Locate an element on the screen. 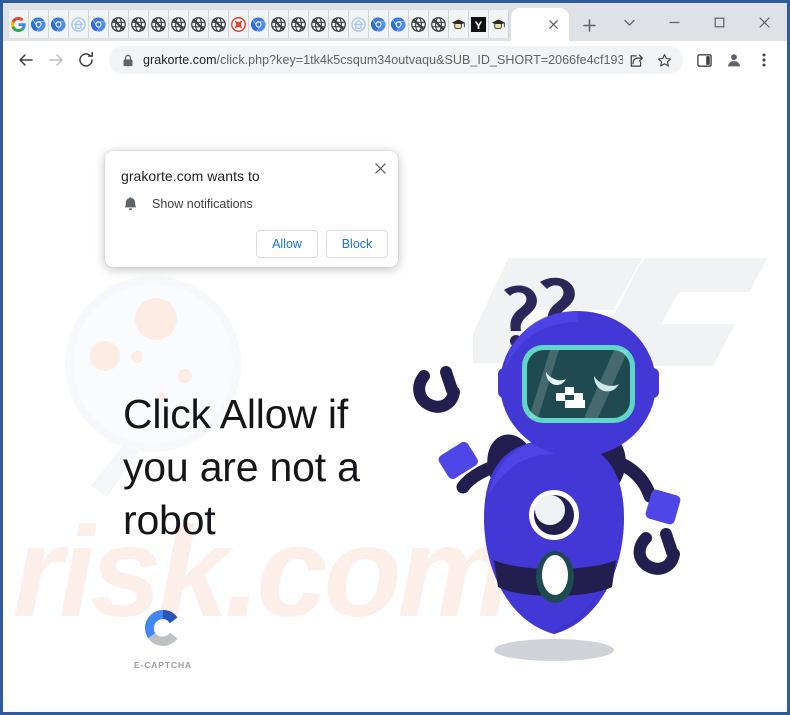 The image size is (790, 715). profile-avatar is located at coordinates (734, 60).